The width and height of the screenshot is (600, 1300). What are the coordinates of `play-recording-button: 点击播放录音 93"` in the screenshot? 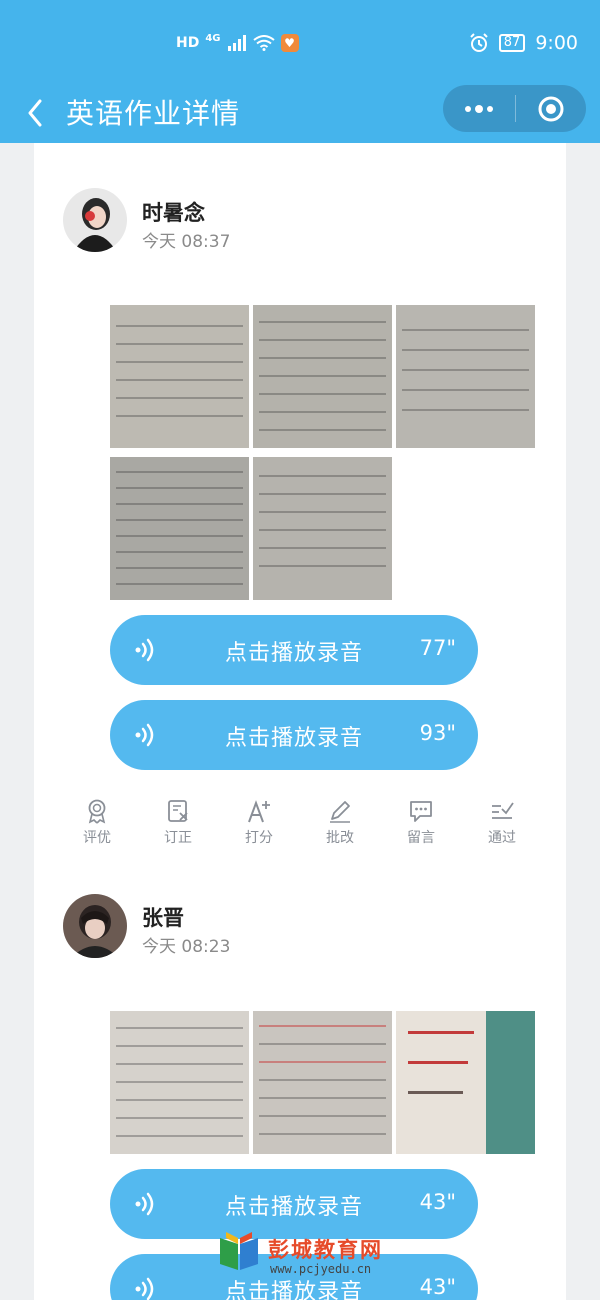 It's located at (294, 735).